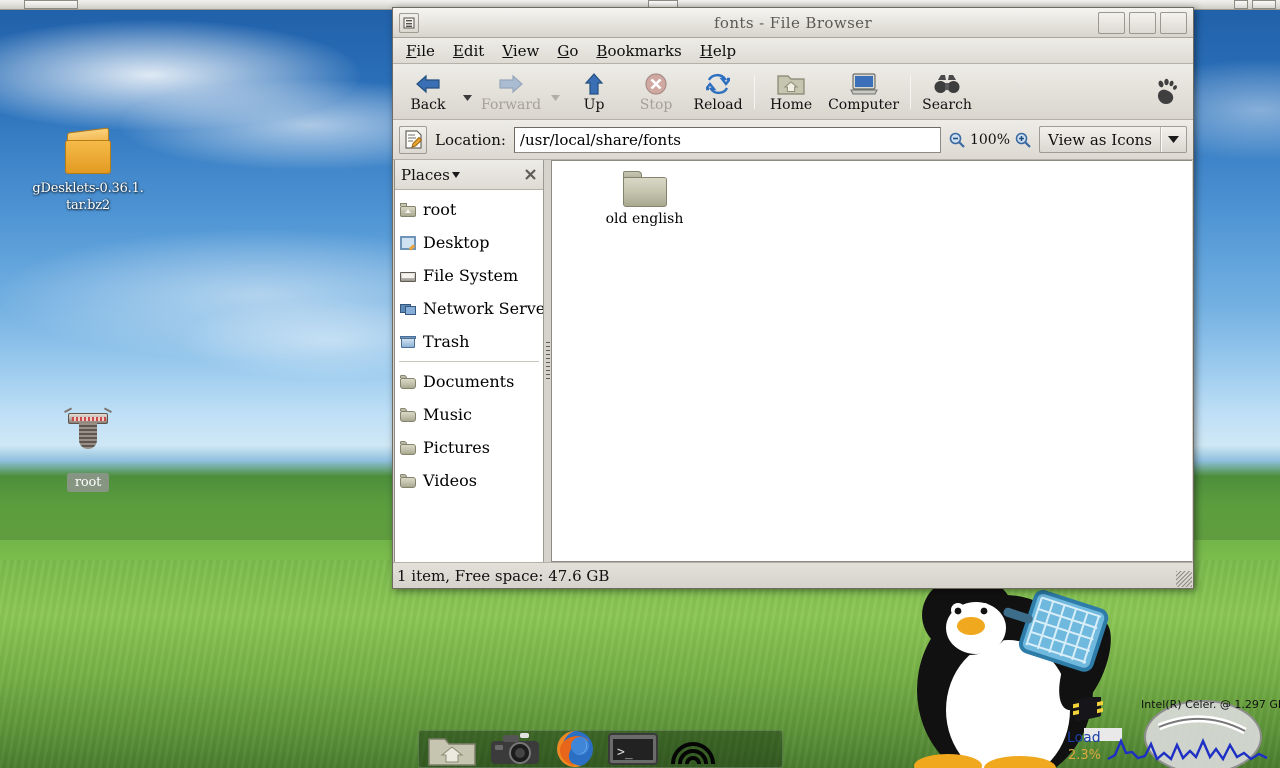 This screenshot has width=1280, height=768. I want to click on desktop-icon-label: gDesklets-0.36.1. tar.bz2, so click(88, 197).